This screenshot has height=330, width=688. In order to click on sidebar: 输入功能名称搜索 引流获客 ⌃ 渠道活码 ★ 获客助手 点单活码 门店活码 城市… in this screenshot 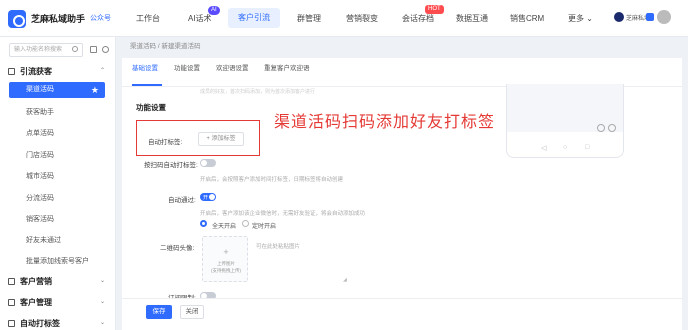, I will do `click(58, 183)`.